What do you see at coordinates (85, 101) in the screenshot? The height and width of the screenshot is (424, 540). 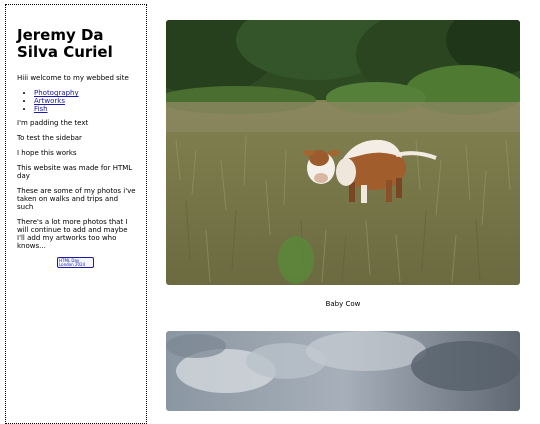 I see `nav-item-artworks: Artworks` at bounding box center [85, 101].